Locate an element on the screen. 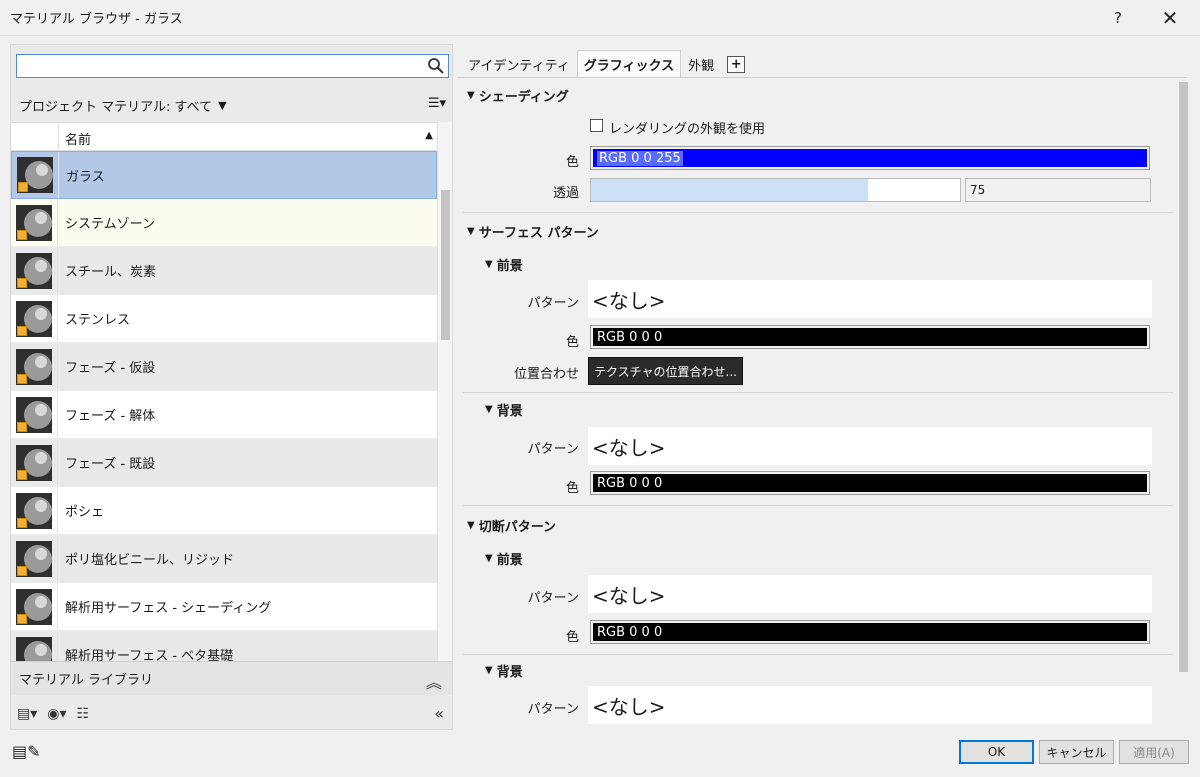 This screenshot has width=1200, height=777. material-name: フェーズ - 仮設 is located at coordinates (110, 368).